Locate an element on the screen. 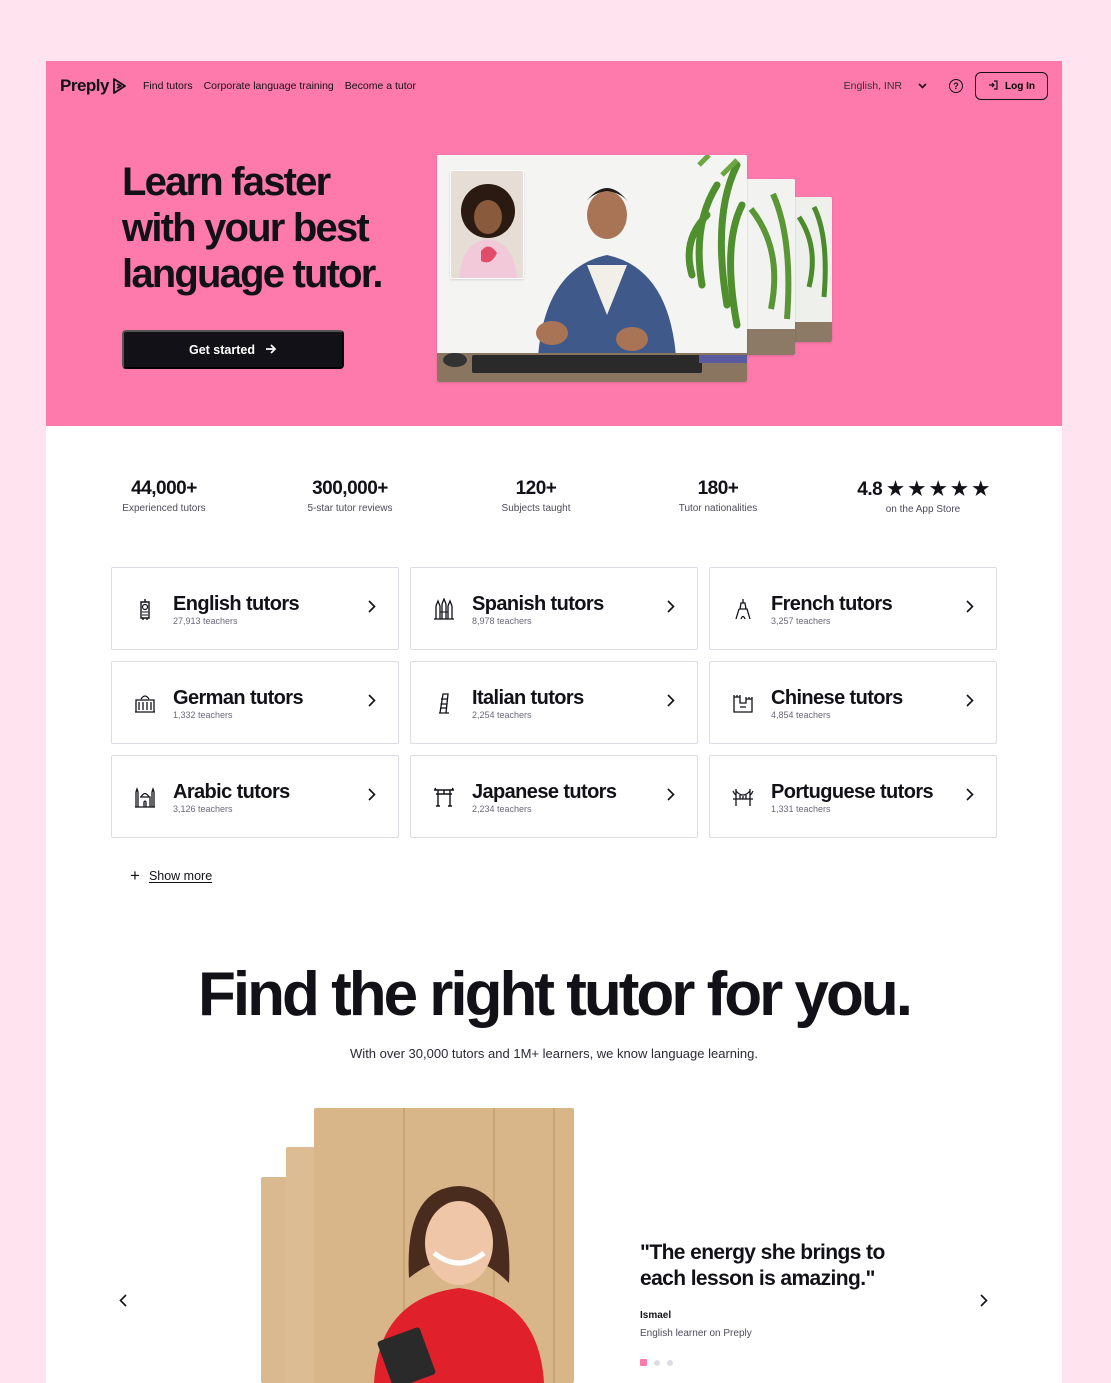  plus-icon: + is located at coordinates (135, 875).